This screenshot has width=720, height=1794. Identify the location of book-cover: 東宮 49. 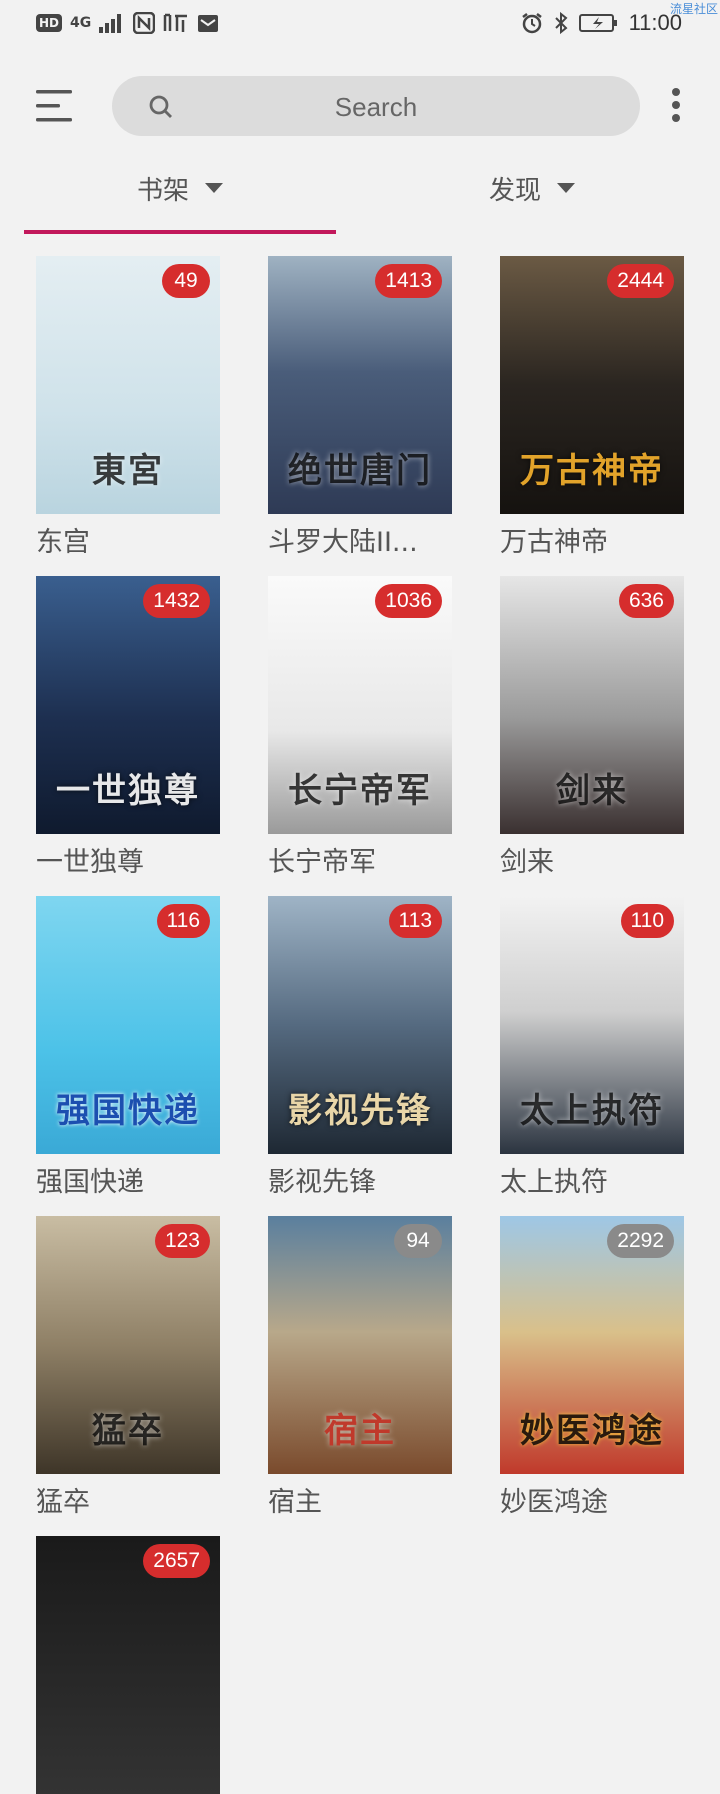
(128, 385).